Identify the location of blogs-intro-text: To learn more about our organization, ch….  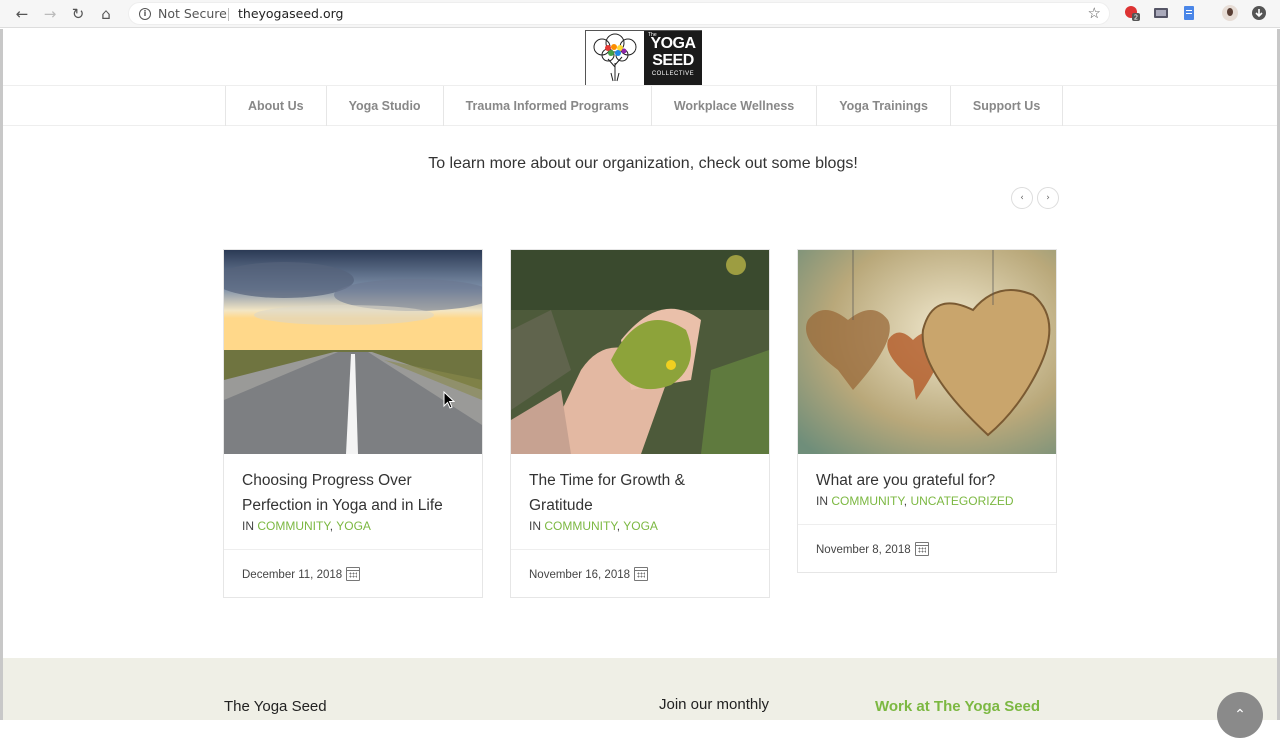
(643, 163).